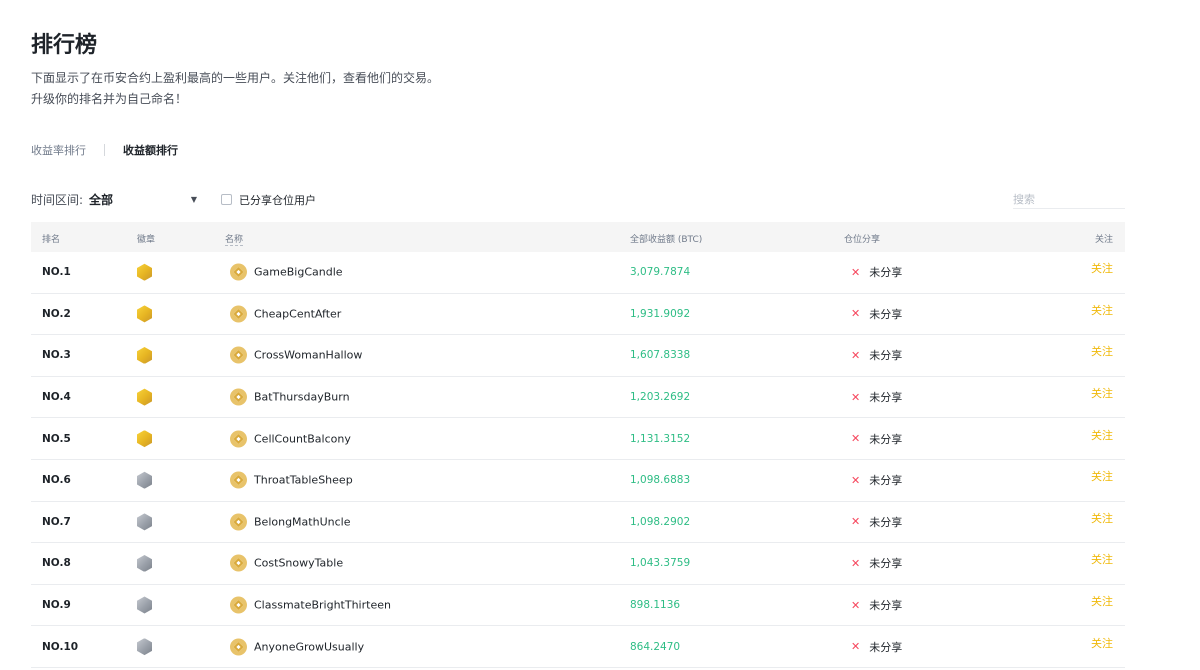 The width and height of the screenshot is (1200, 670). Describe the element at coordinates (143, 199) in the screenshot. I see `period-select: 全部 ▼` at that location.